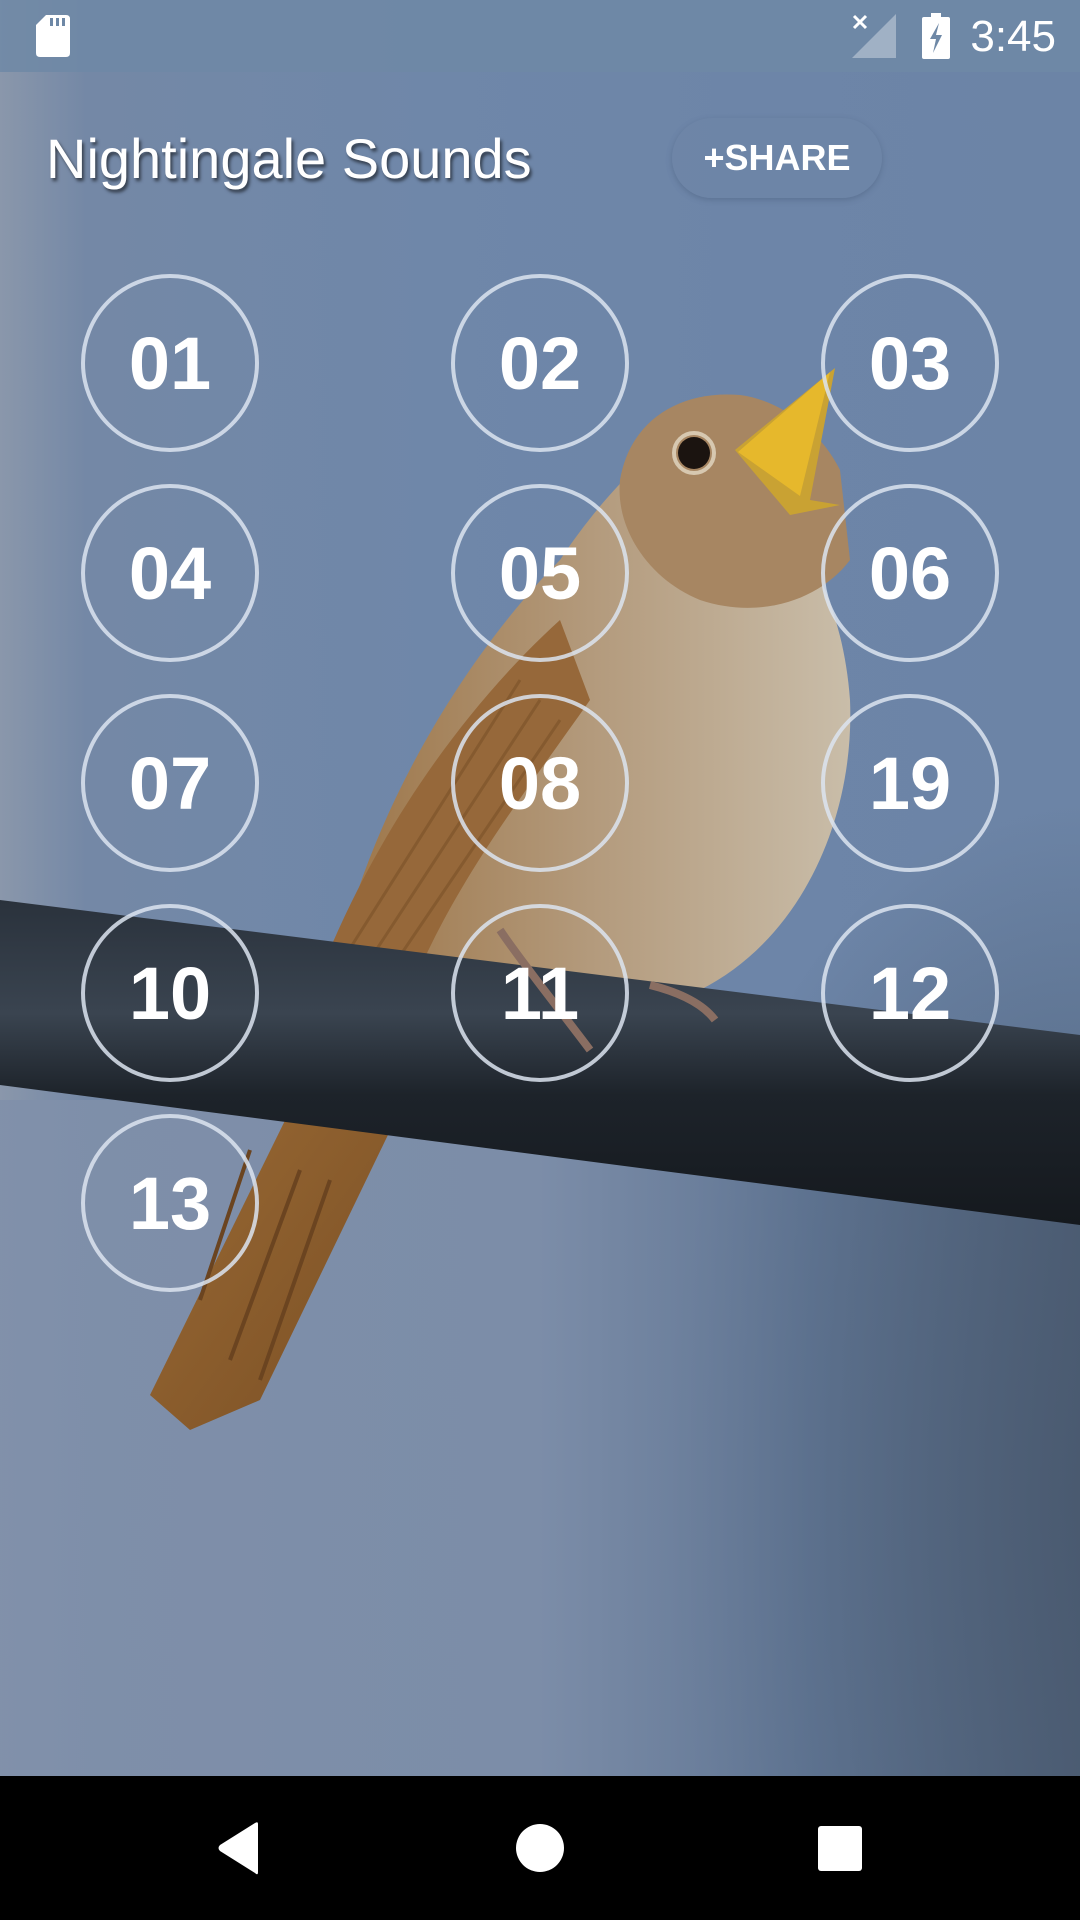 This screenshot has height=1920, width=1080. I want to click on navigation-bar, so click(540, 1848).